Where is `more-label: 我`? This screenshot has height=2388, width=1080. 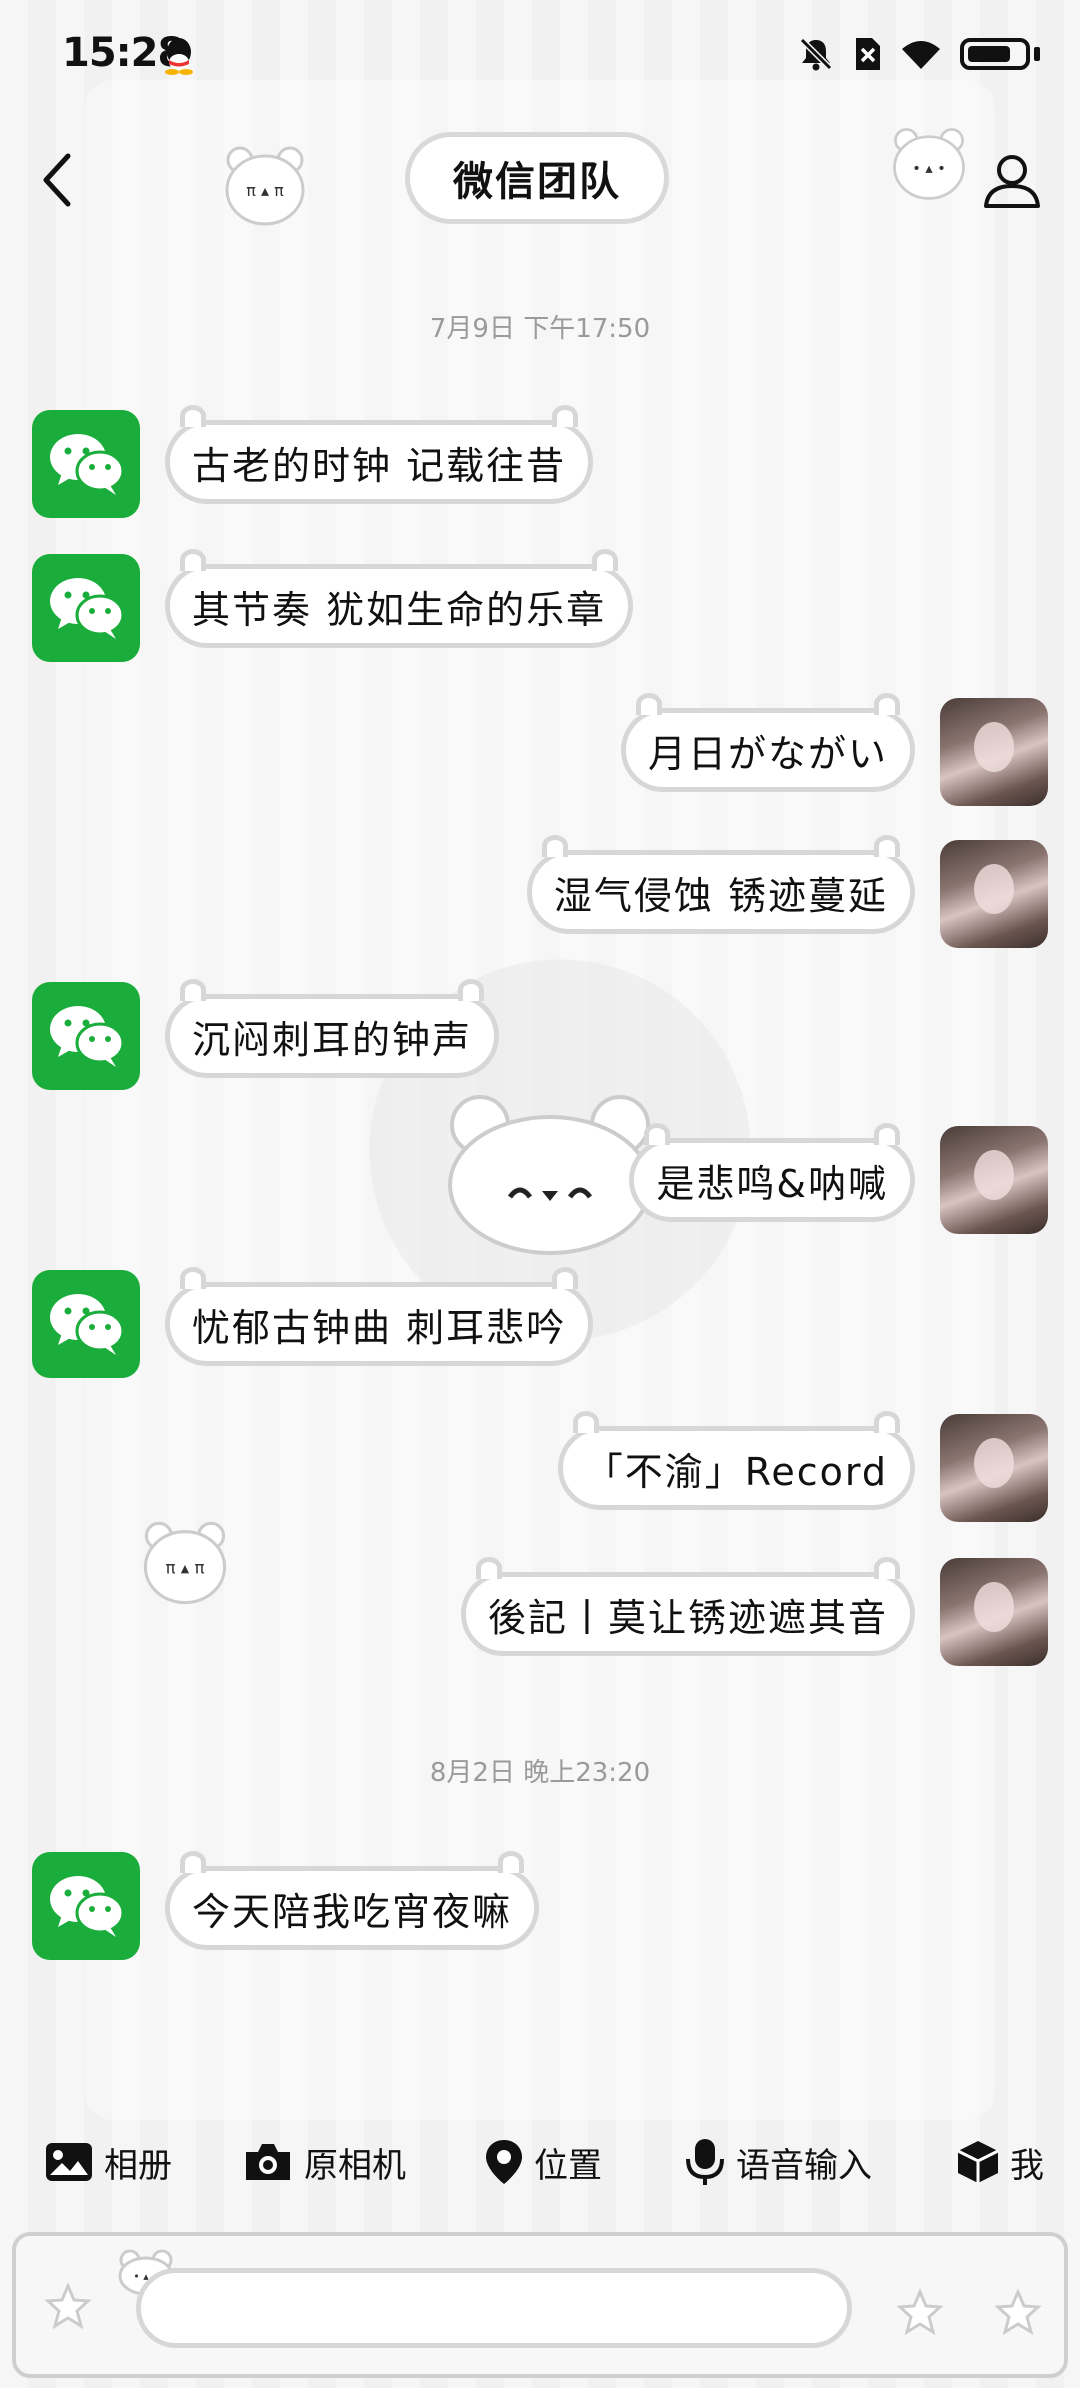 more-label: 我 is located at coordinates (1027, 2165).